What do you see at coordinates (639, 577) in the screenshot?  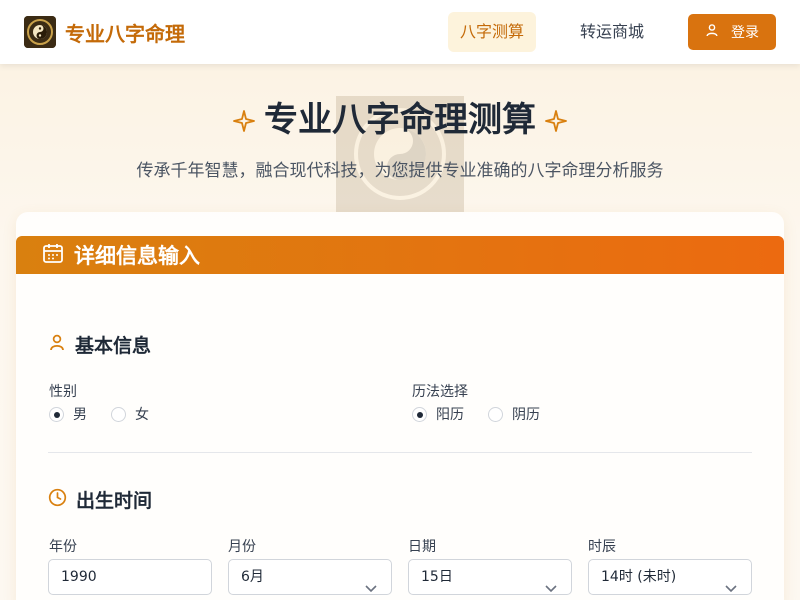 I see `hour-value: 14时 (未时)` at bounding box center [639, 577].